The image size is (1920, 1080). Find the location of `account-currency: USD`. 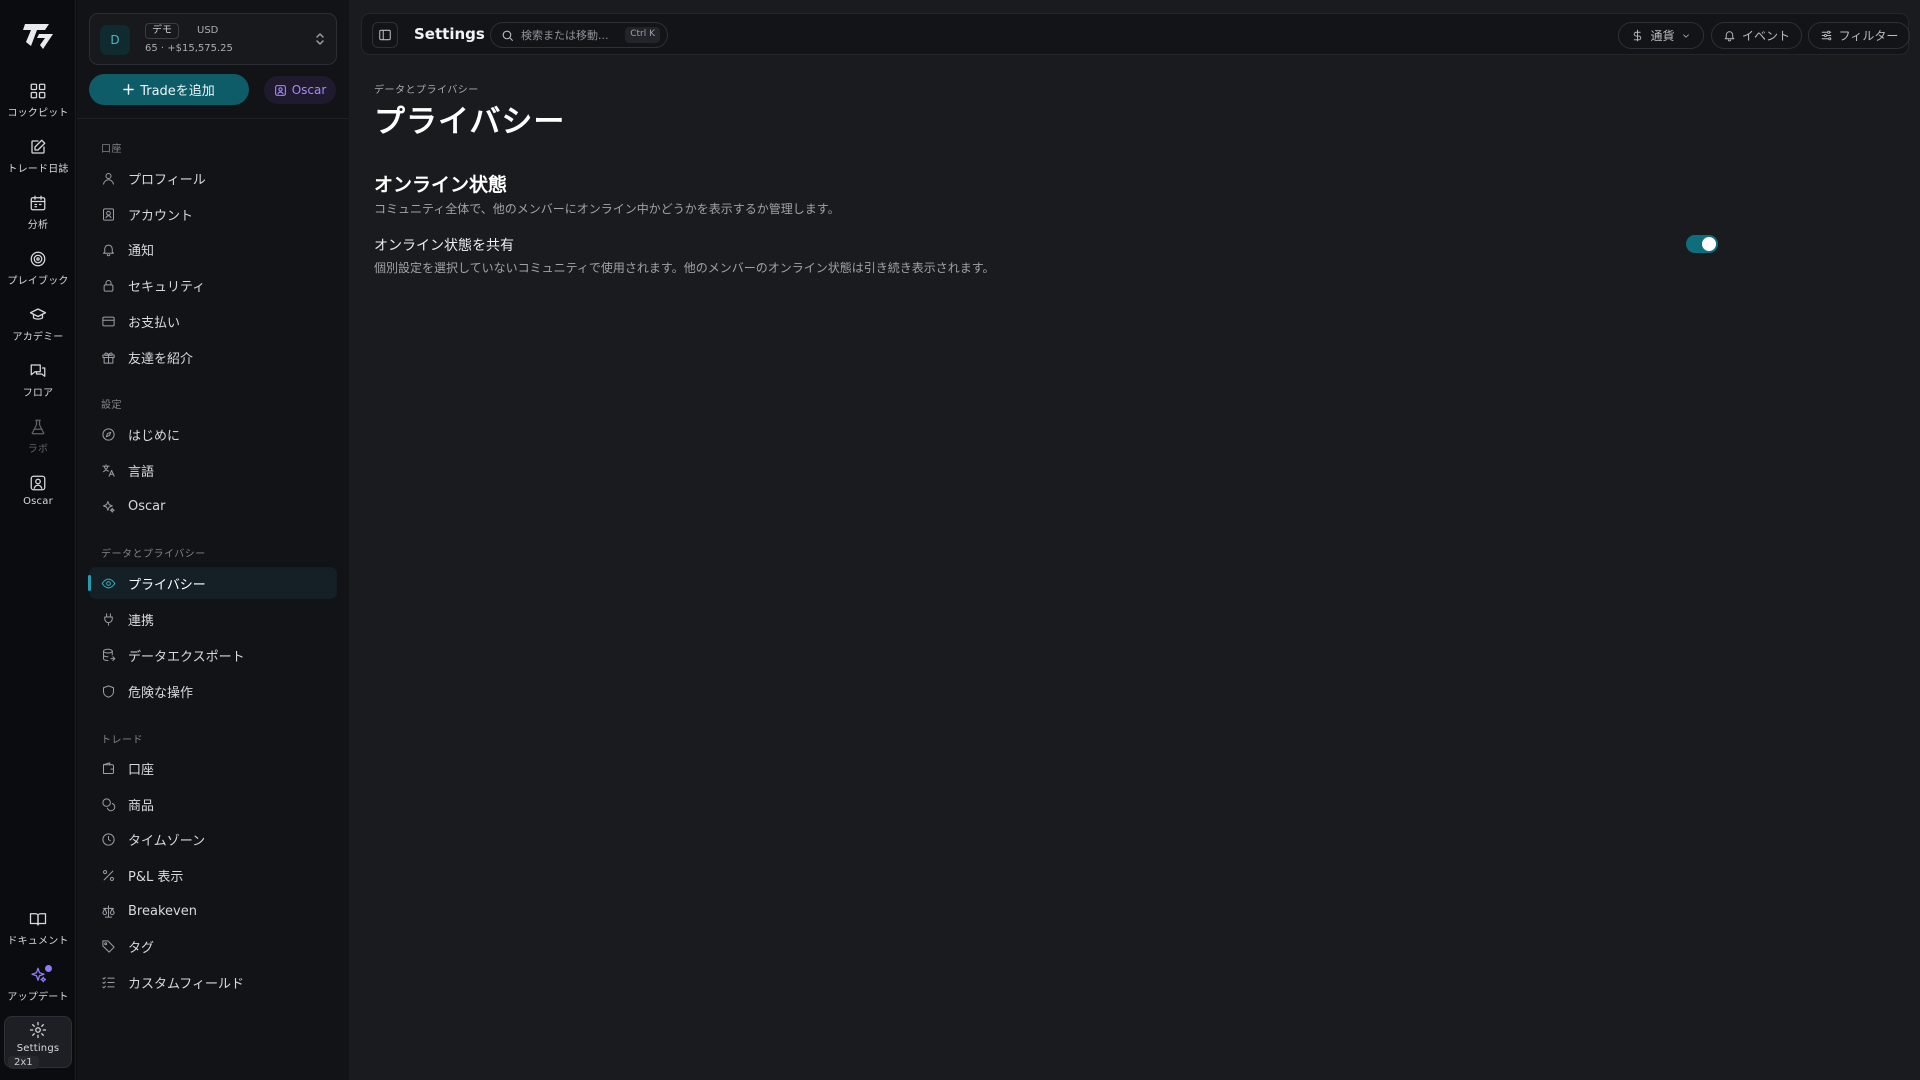

account-currency: USD is located at coordinates (208, 30).